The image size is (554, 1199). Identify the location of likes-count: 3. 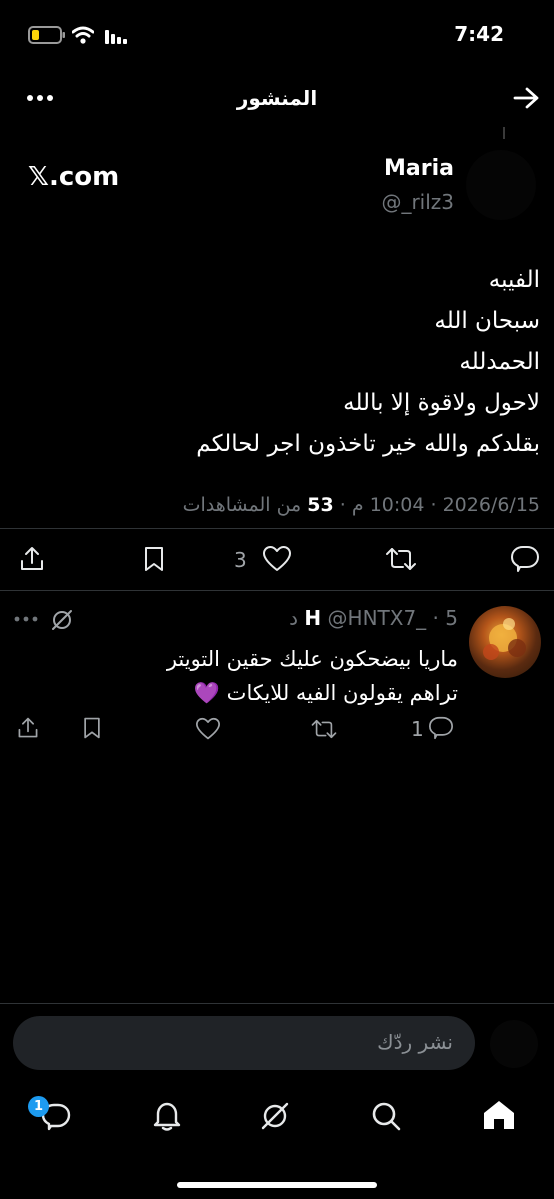
(240, 560).